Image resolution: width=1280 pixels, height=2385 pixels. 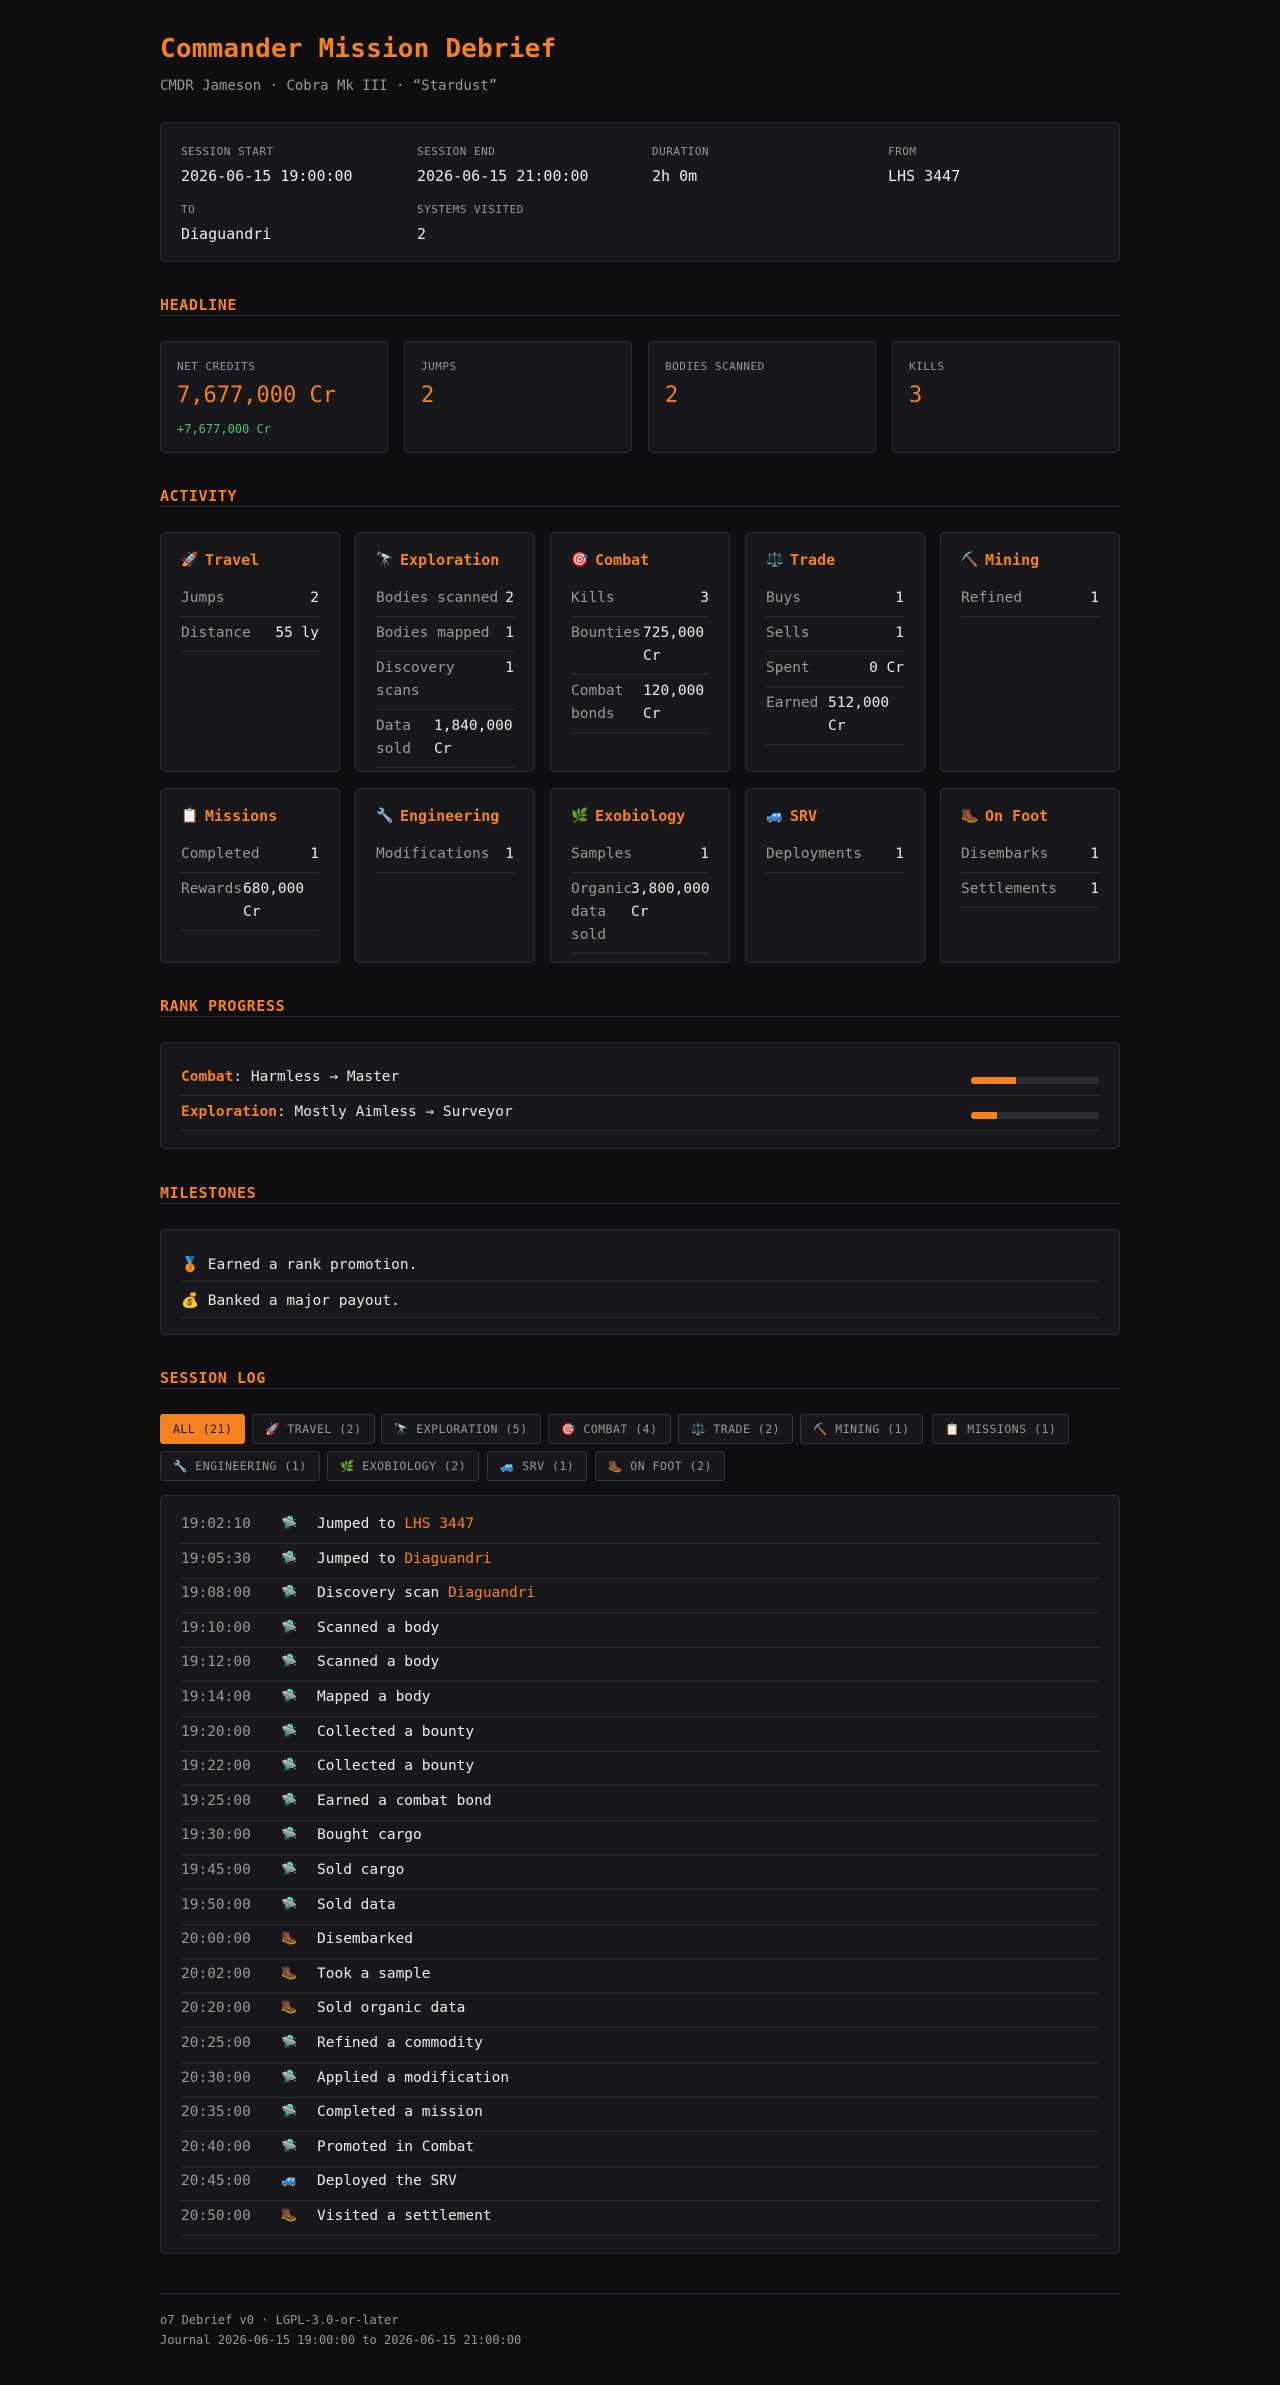 What do you see at coordinates (216, 2146) in the screenshot?
I see `log-time: 20:40:00` at bounding box center [216, 2146].